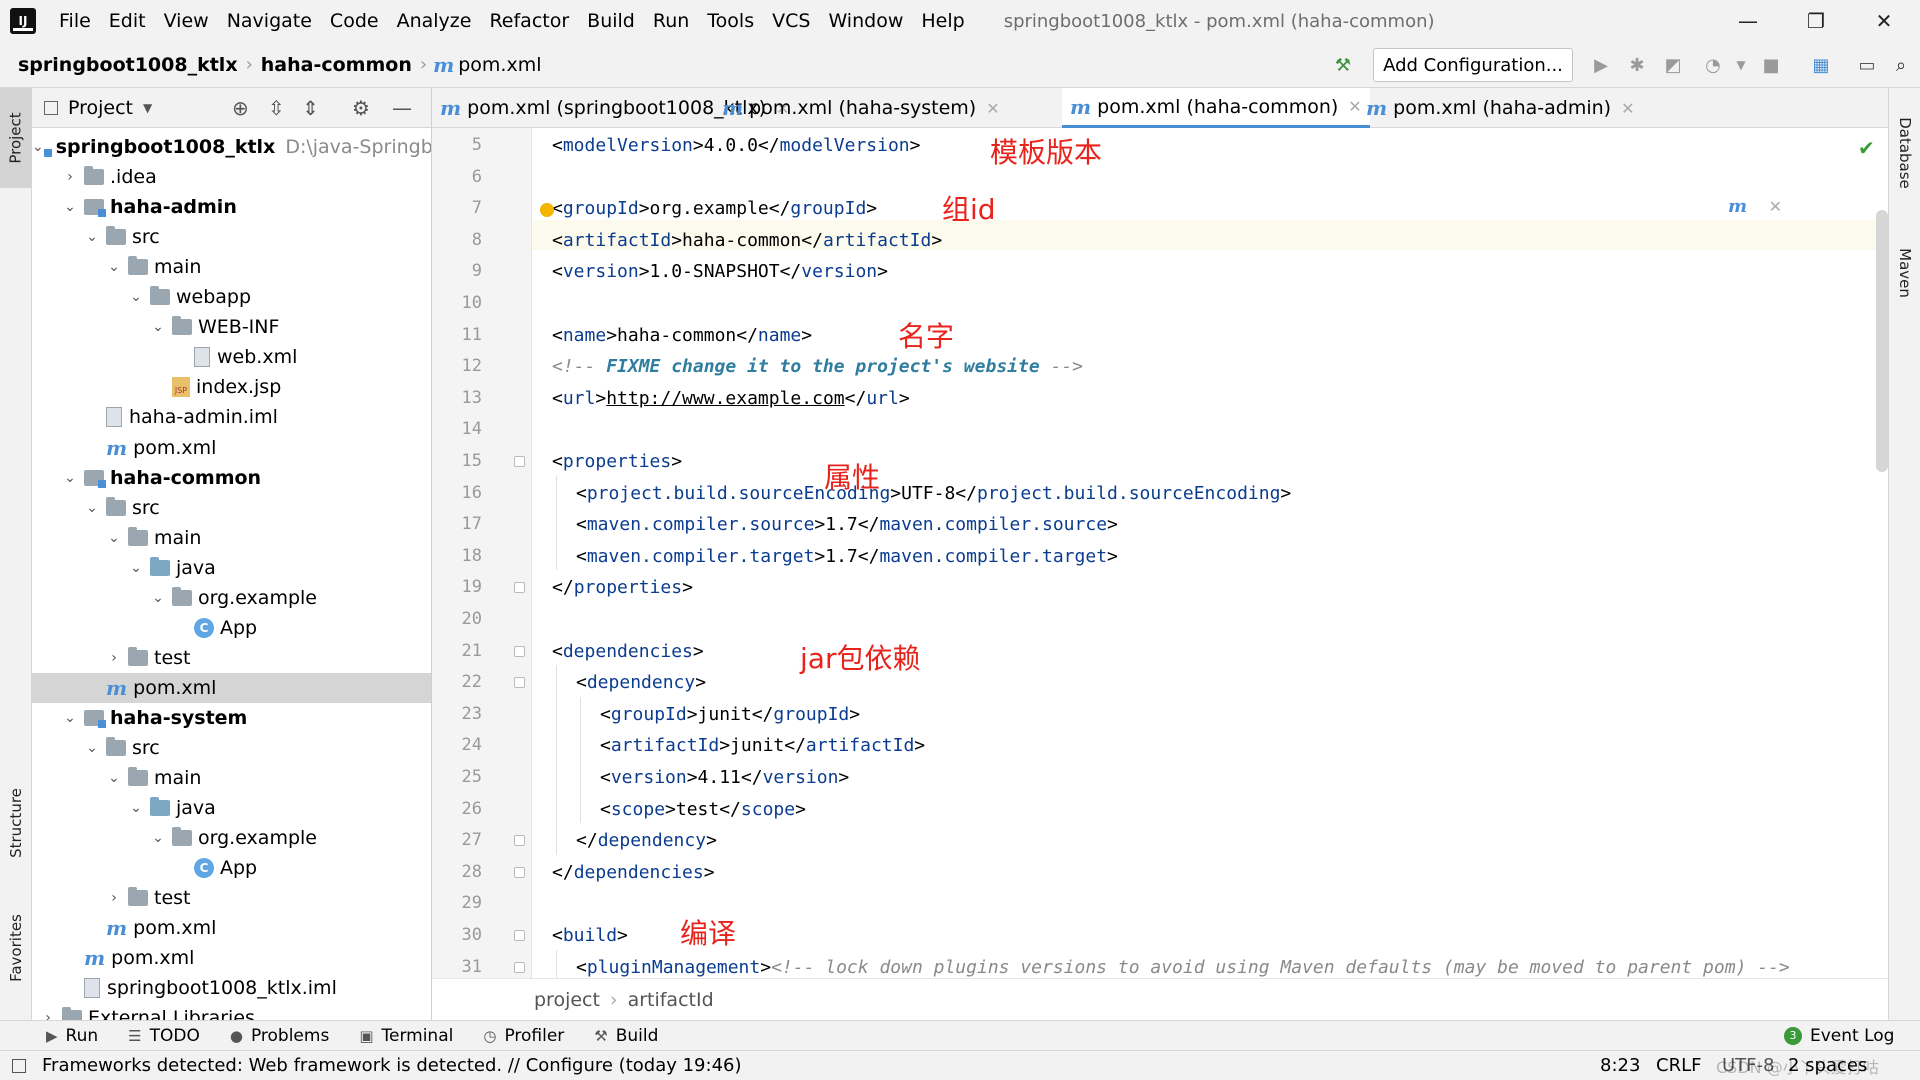 This screenshot has width=1920, height=1080. I want to click on menu-help: Help, so click(942, 21).